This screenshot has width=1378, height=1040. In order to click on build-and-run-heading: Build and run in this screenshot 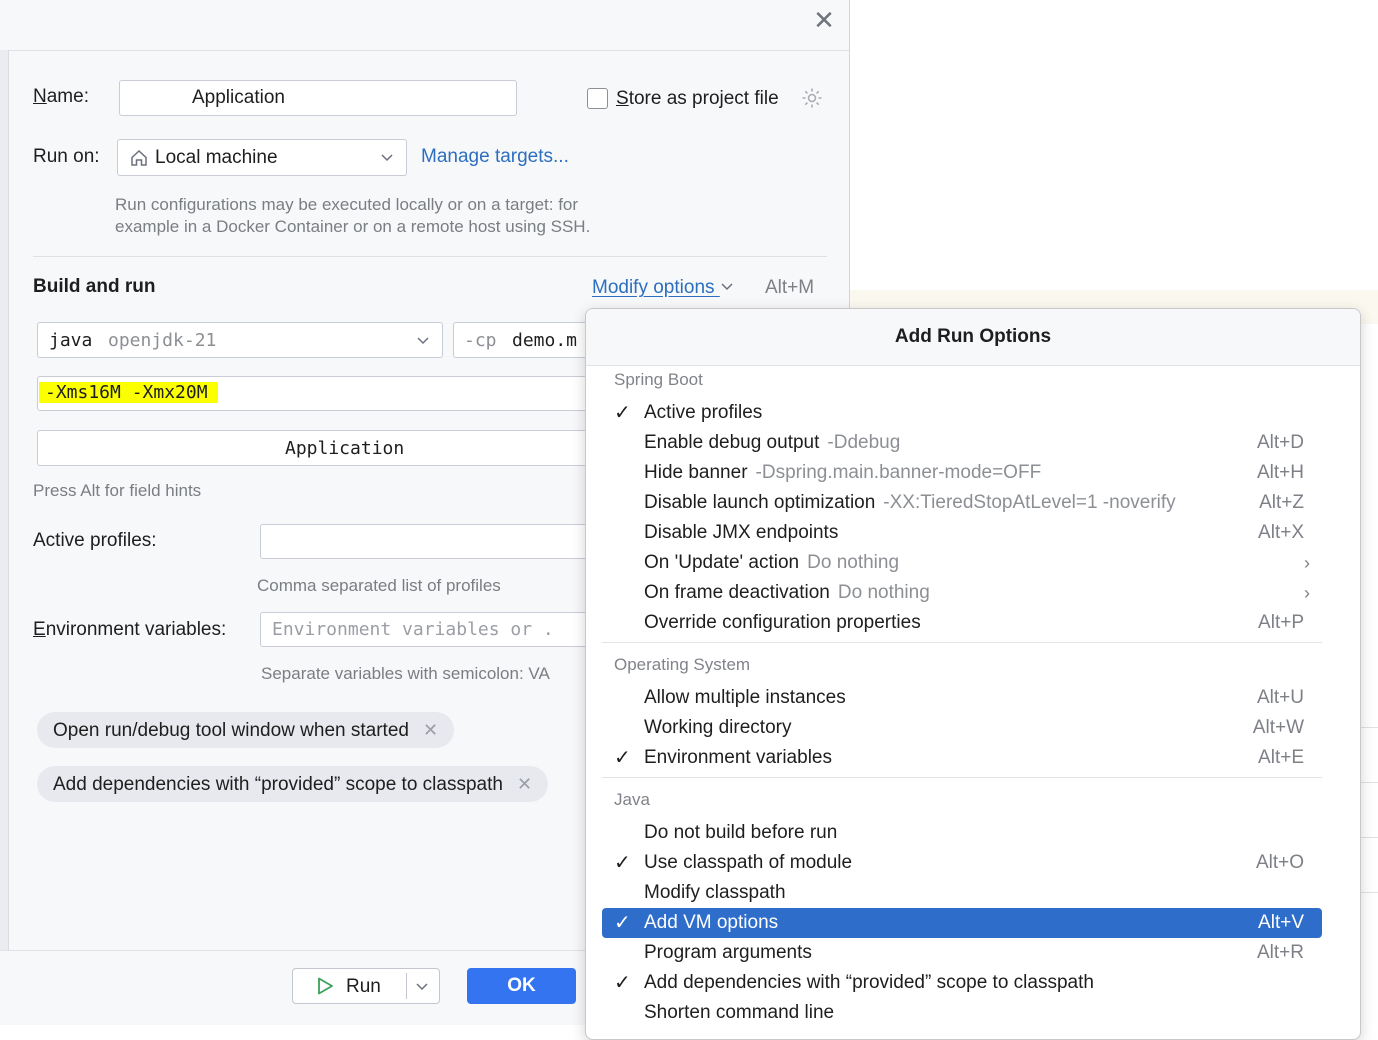, I will do `click(94, 286)`.